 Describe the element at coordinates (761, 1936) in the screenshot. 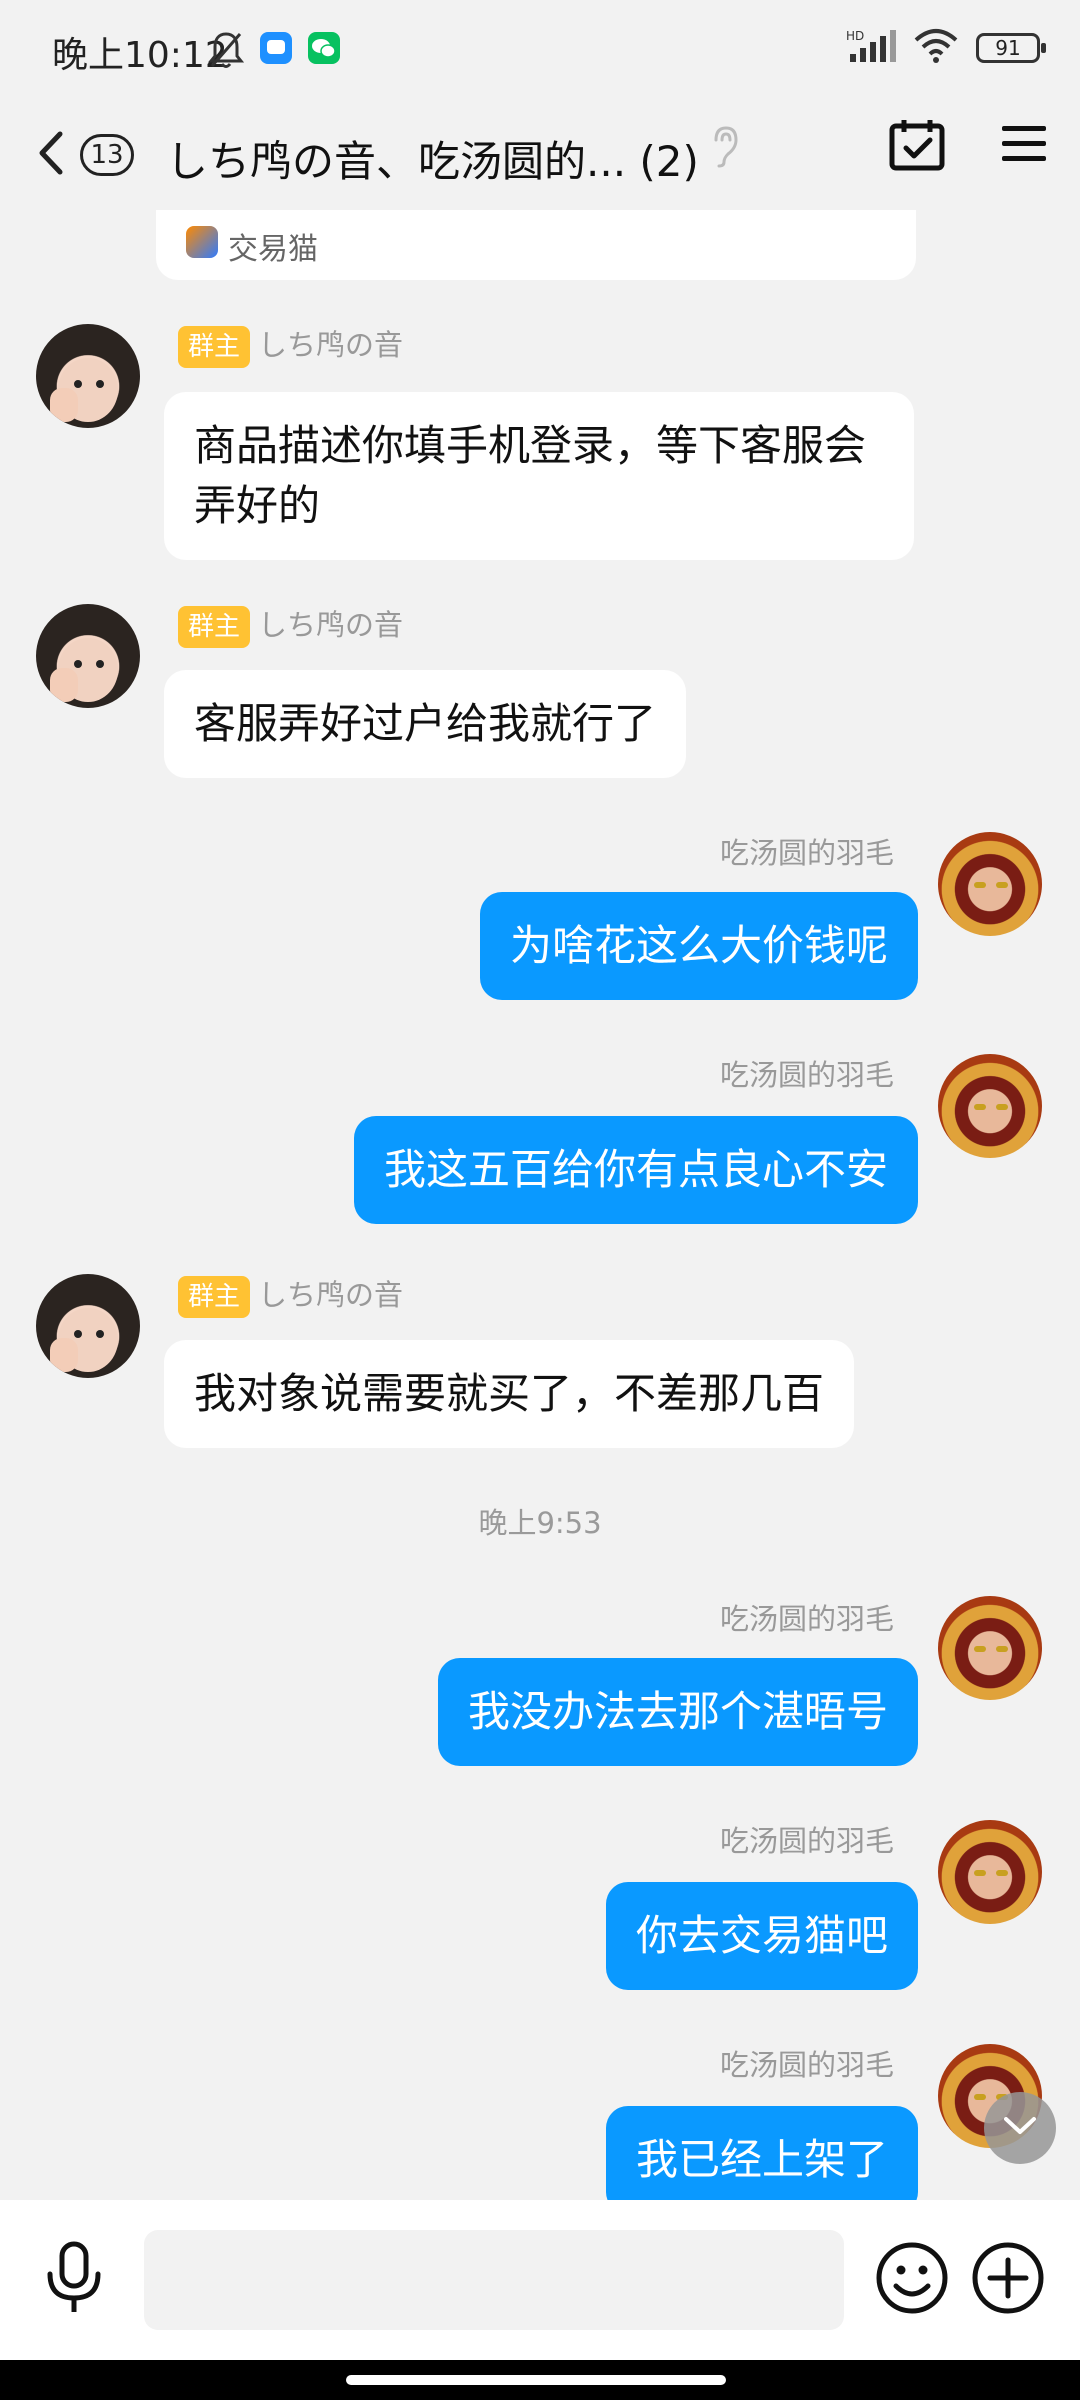

I see `message-bubble: 你去交易猫吧` at that location.